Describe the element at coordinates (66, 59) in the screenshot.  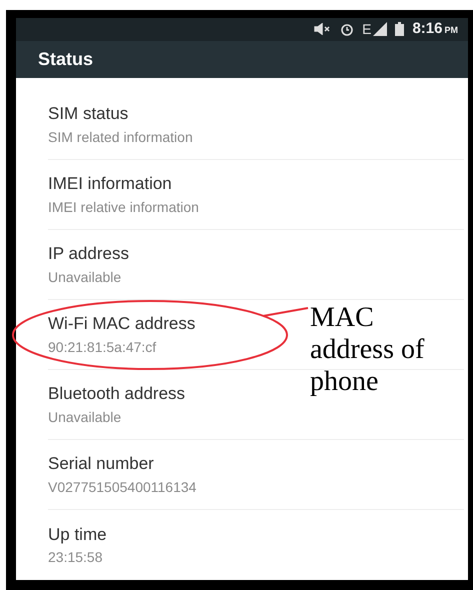
I see `toolbar-title: Status` at that location.